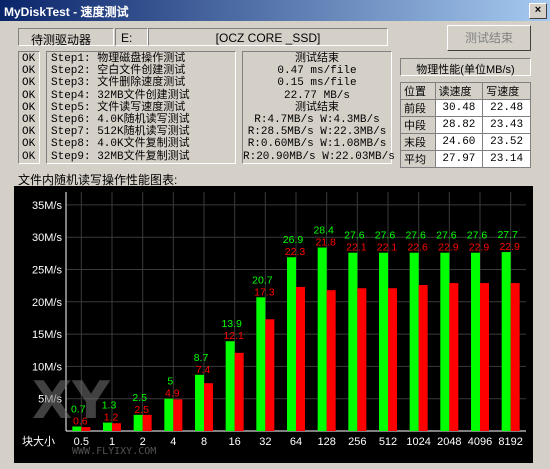 Image resolution: width=550 pixels, height=469 pixels. I want to click on x-tick-label: 16, so click(235, 442).